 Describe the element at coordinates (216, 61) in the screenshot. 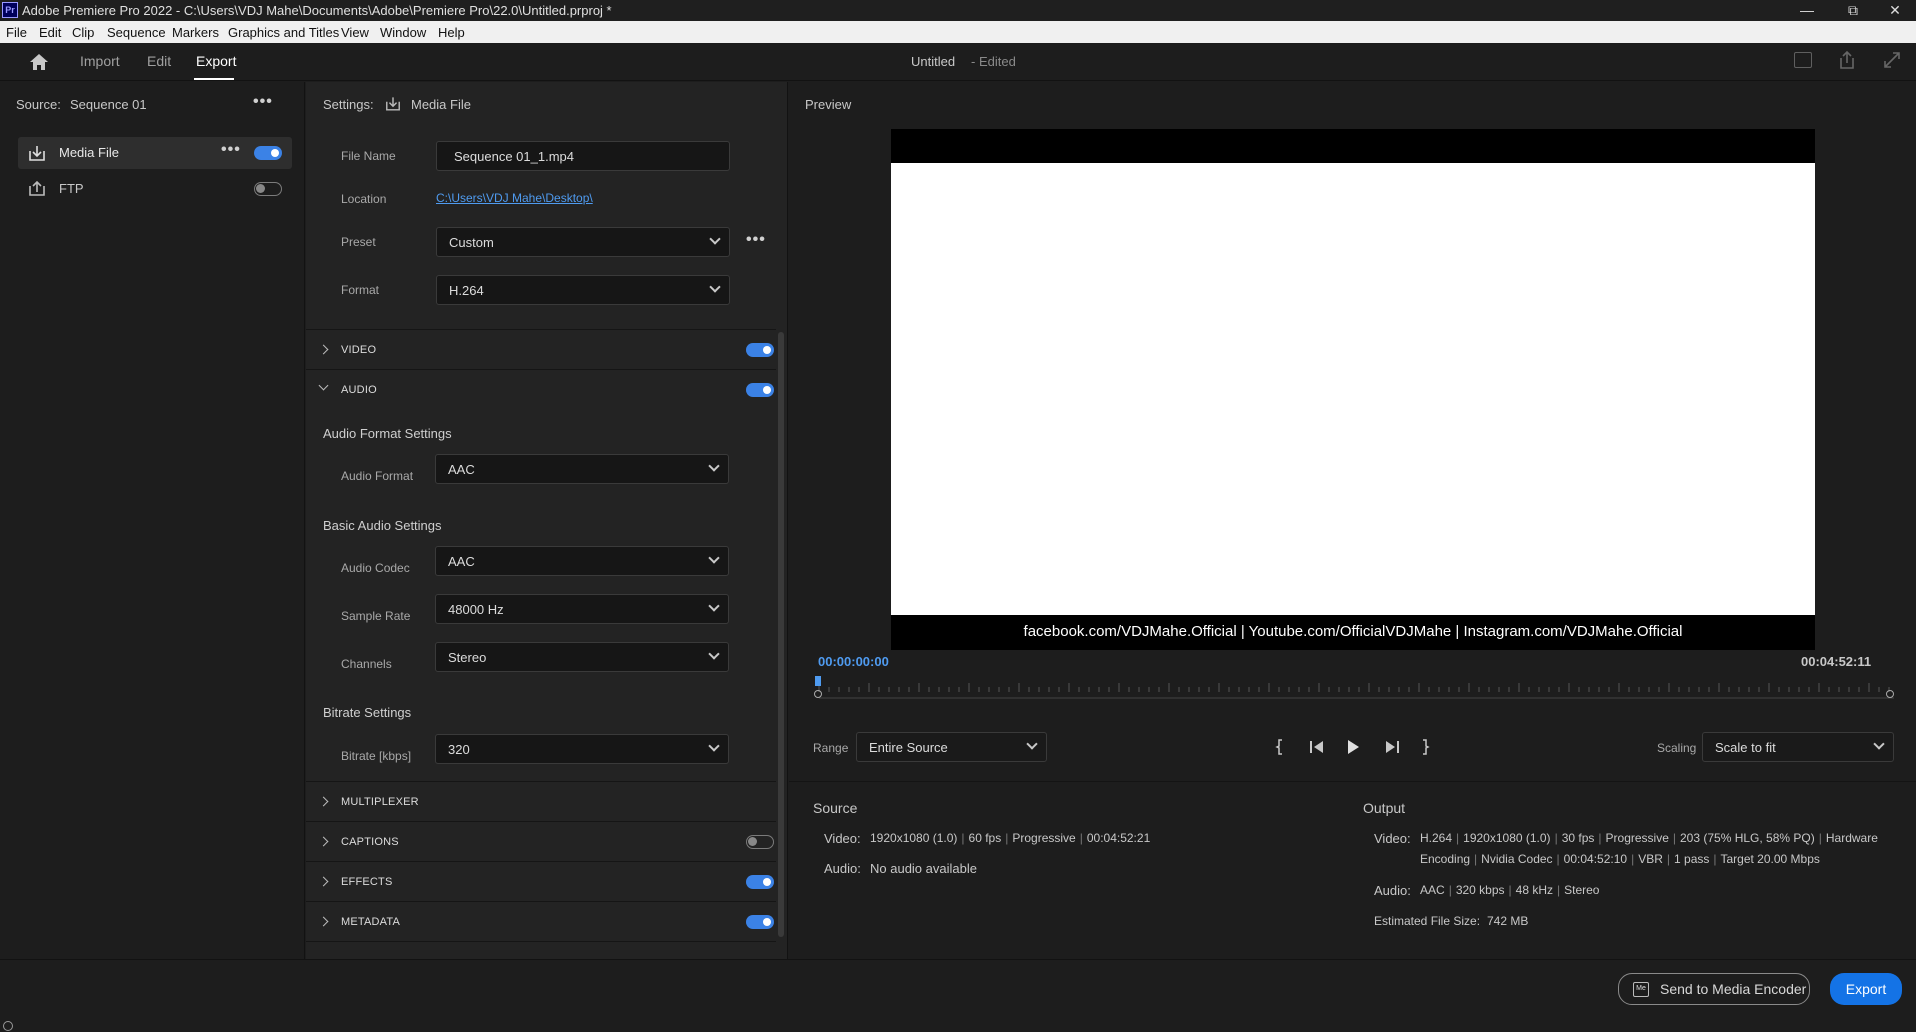

I see `tab-export: Export` at that location.